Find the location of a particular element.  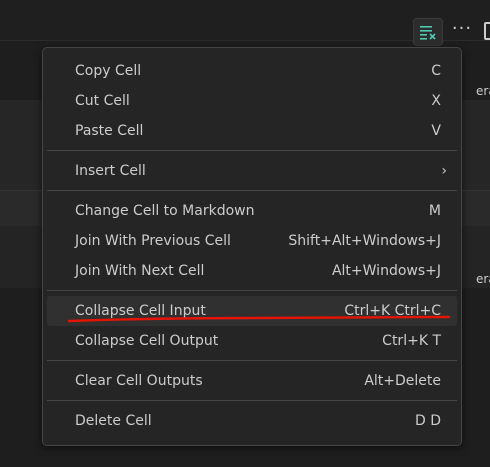

menu-item-label: Cut Cell is located at coordinates (102, 101).